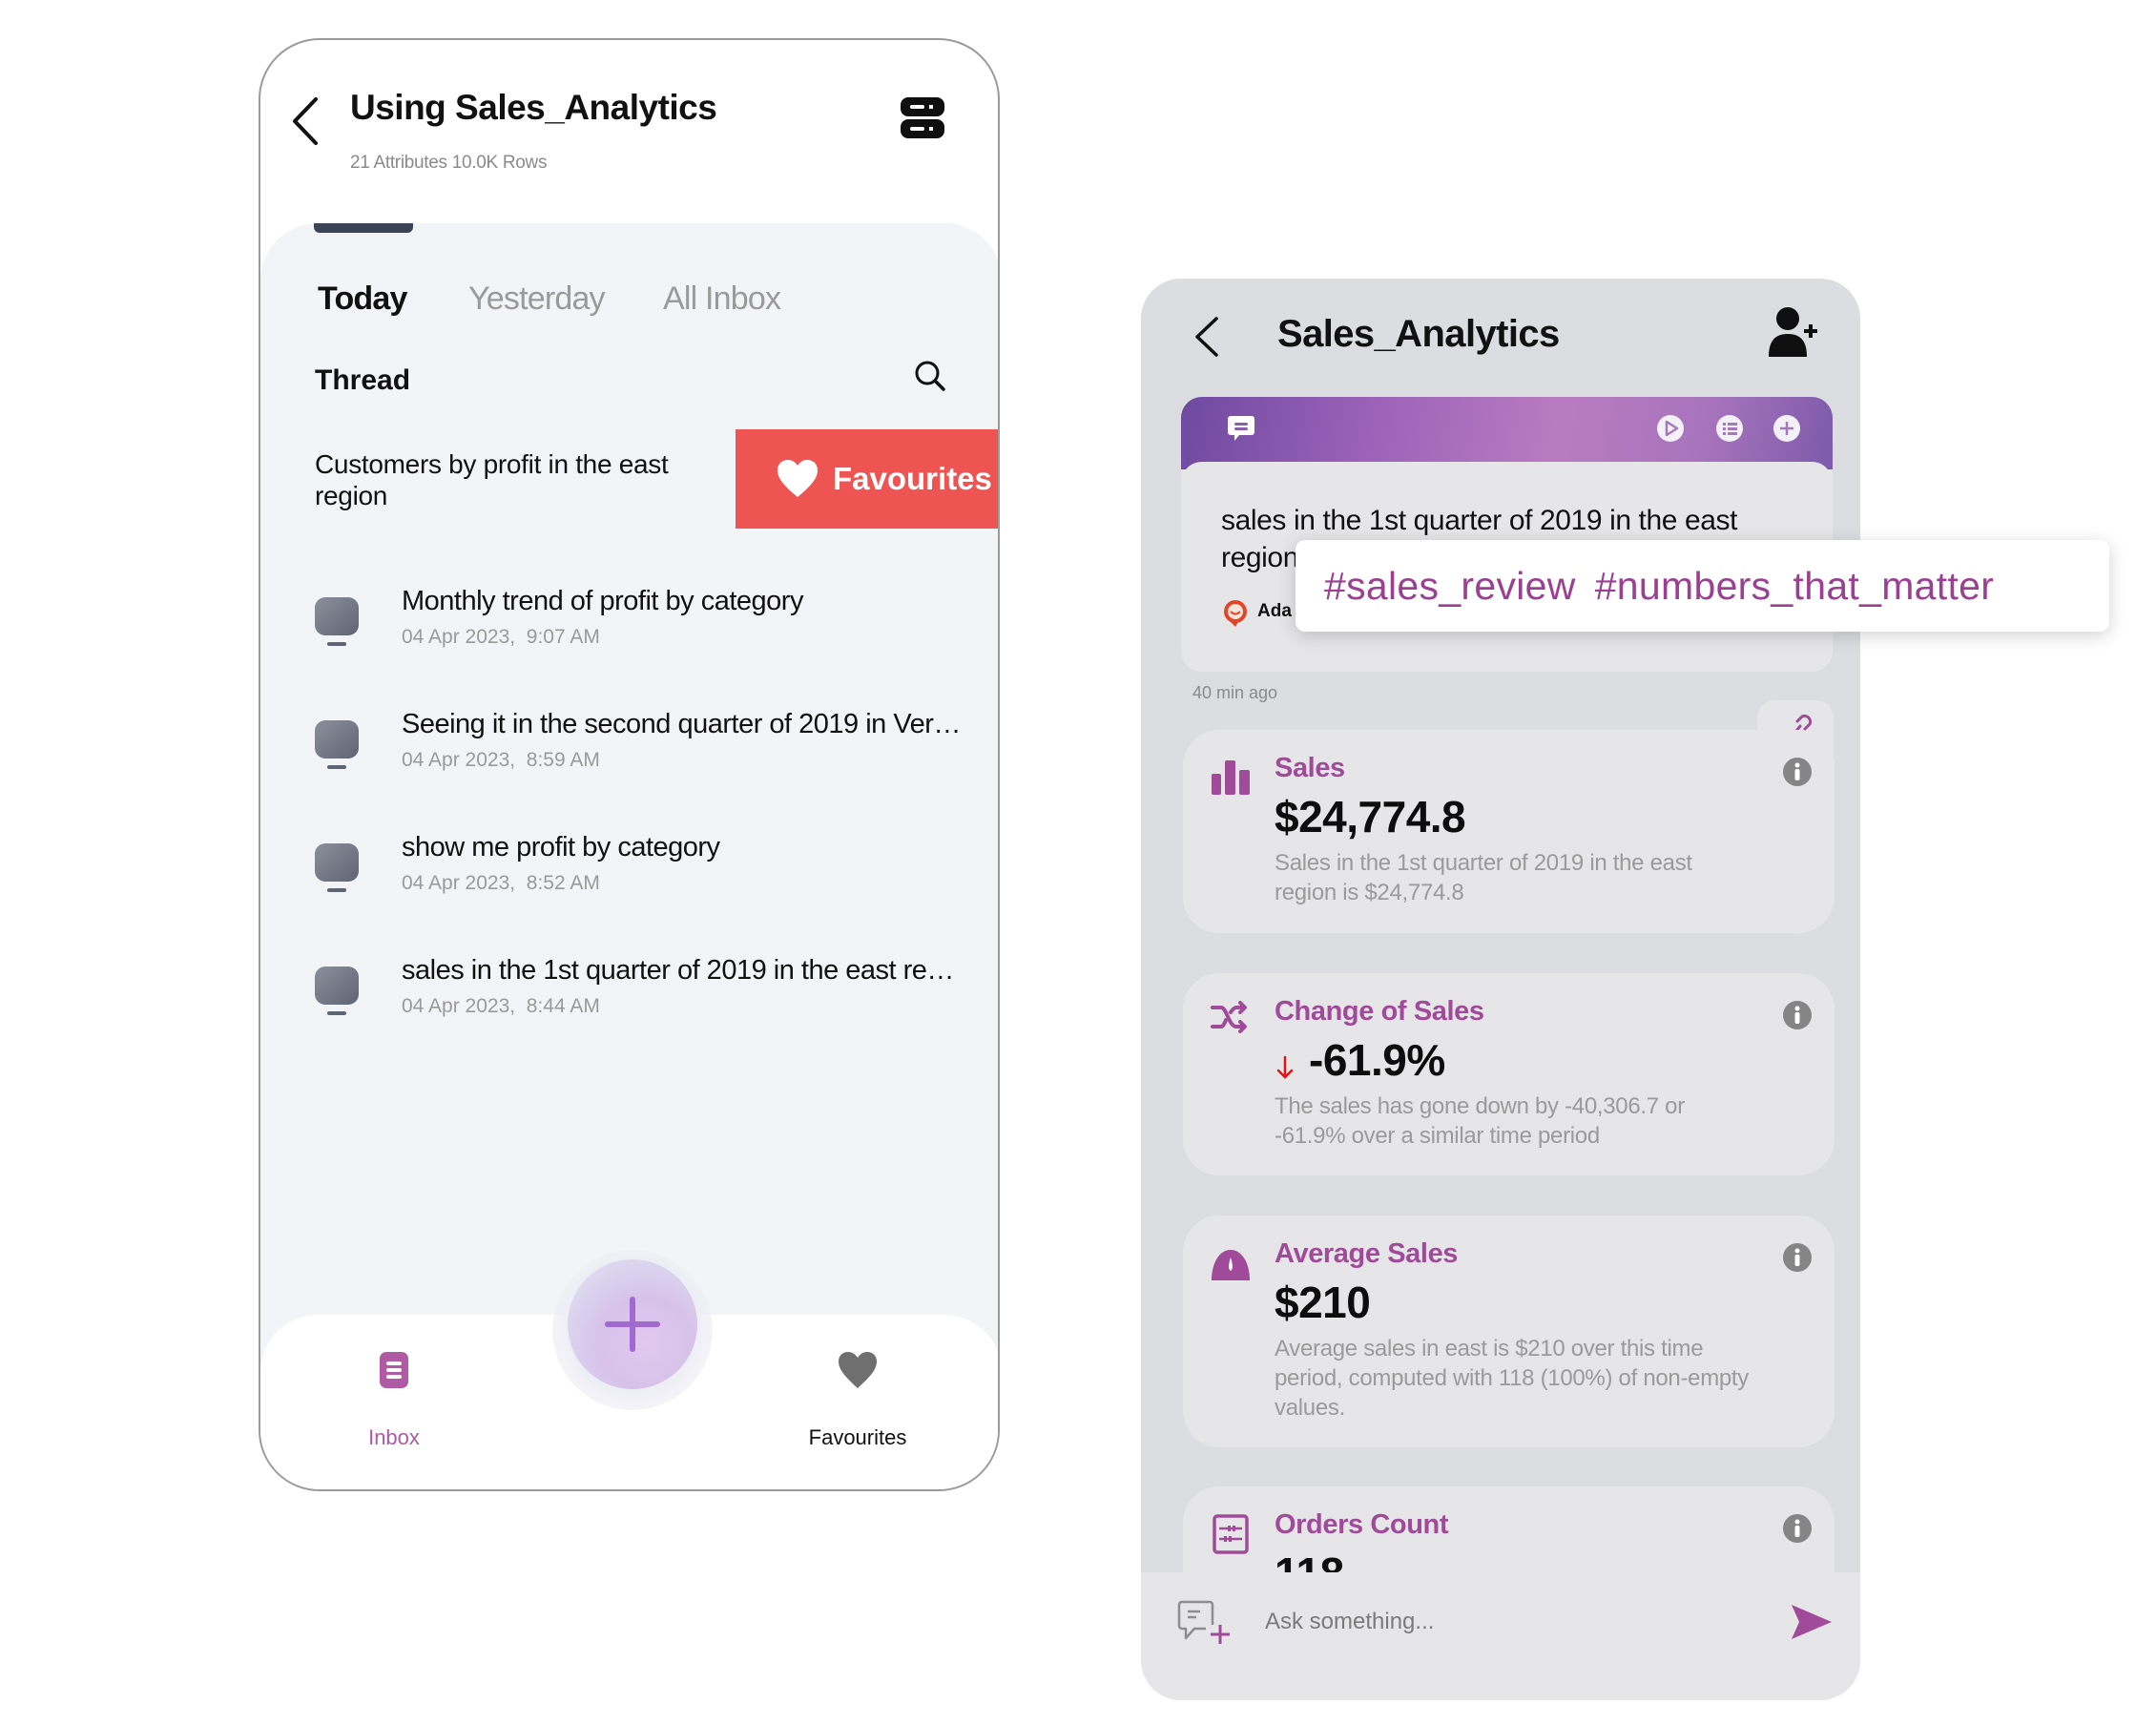 The height and width of the screenshot is (1725, 2156). What do you see at coordinates (1795, 586) in the screenshot?
I see `hashtag: #numbers_that_matter` at bounding box center [1795, 586].